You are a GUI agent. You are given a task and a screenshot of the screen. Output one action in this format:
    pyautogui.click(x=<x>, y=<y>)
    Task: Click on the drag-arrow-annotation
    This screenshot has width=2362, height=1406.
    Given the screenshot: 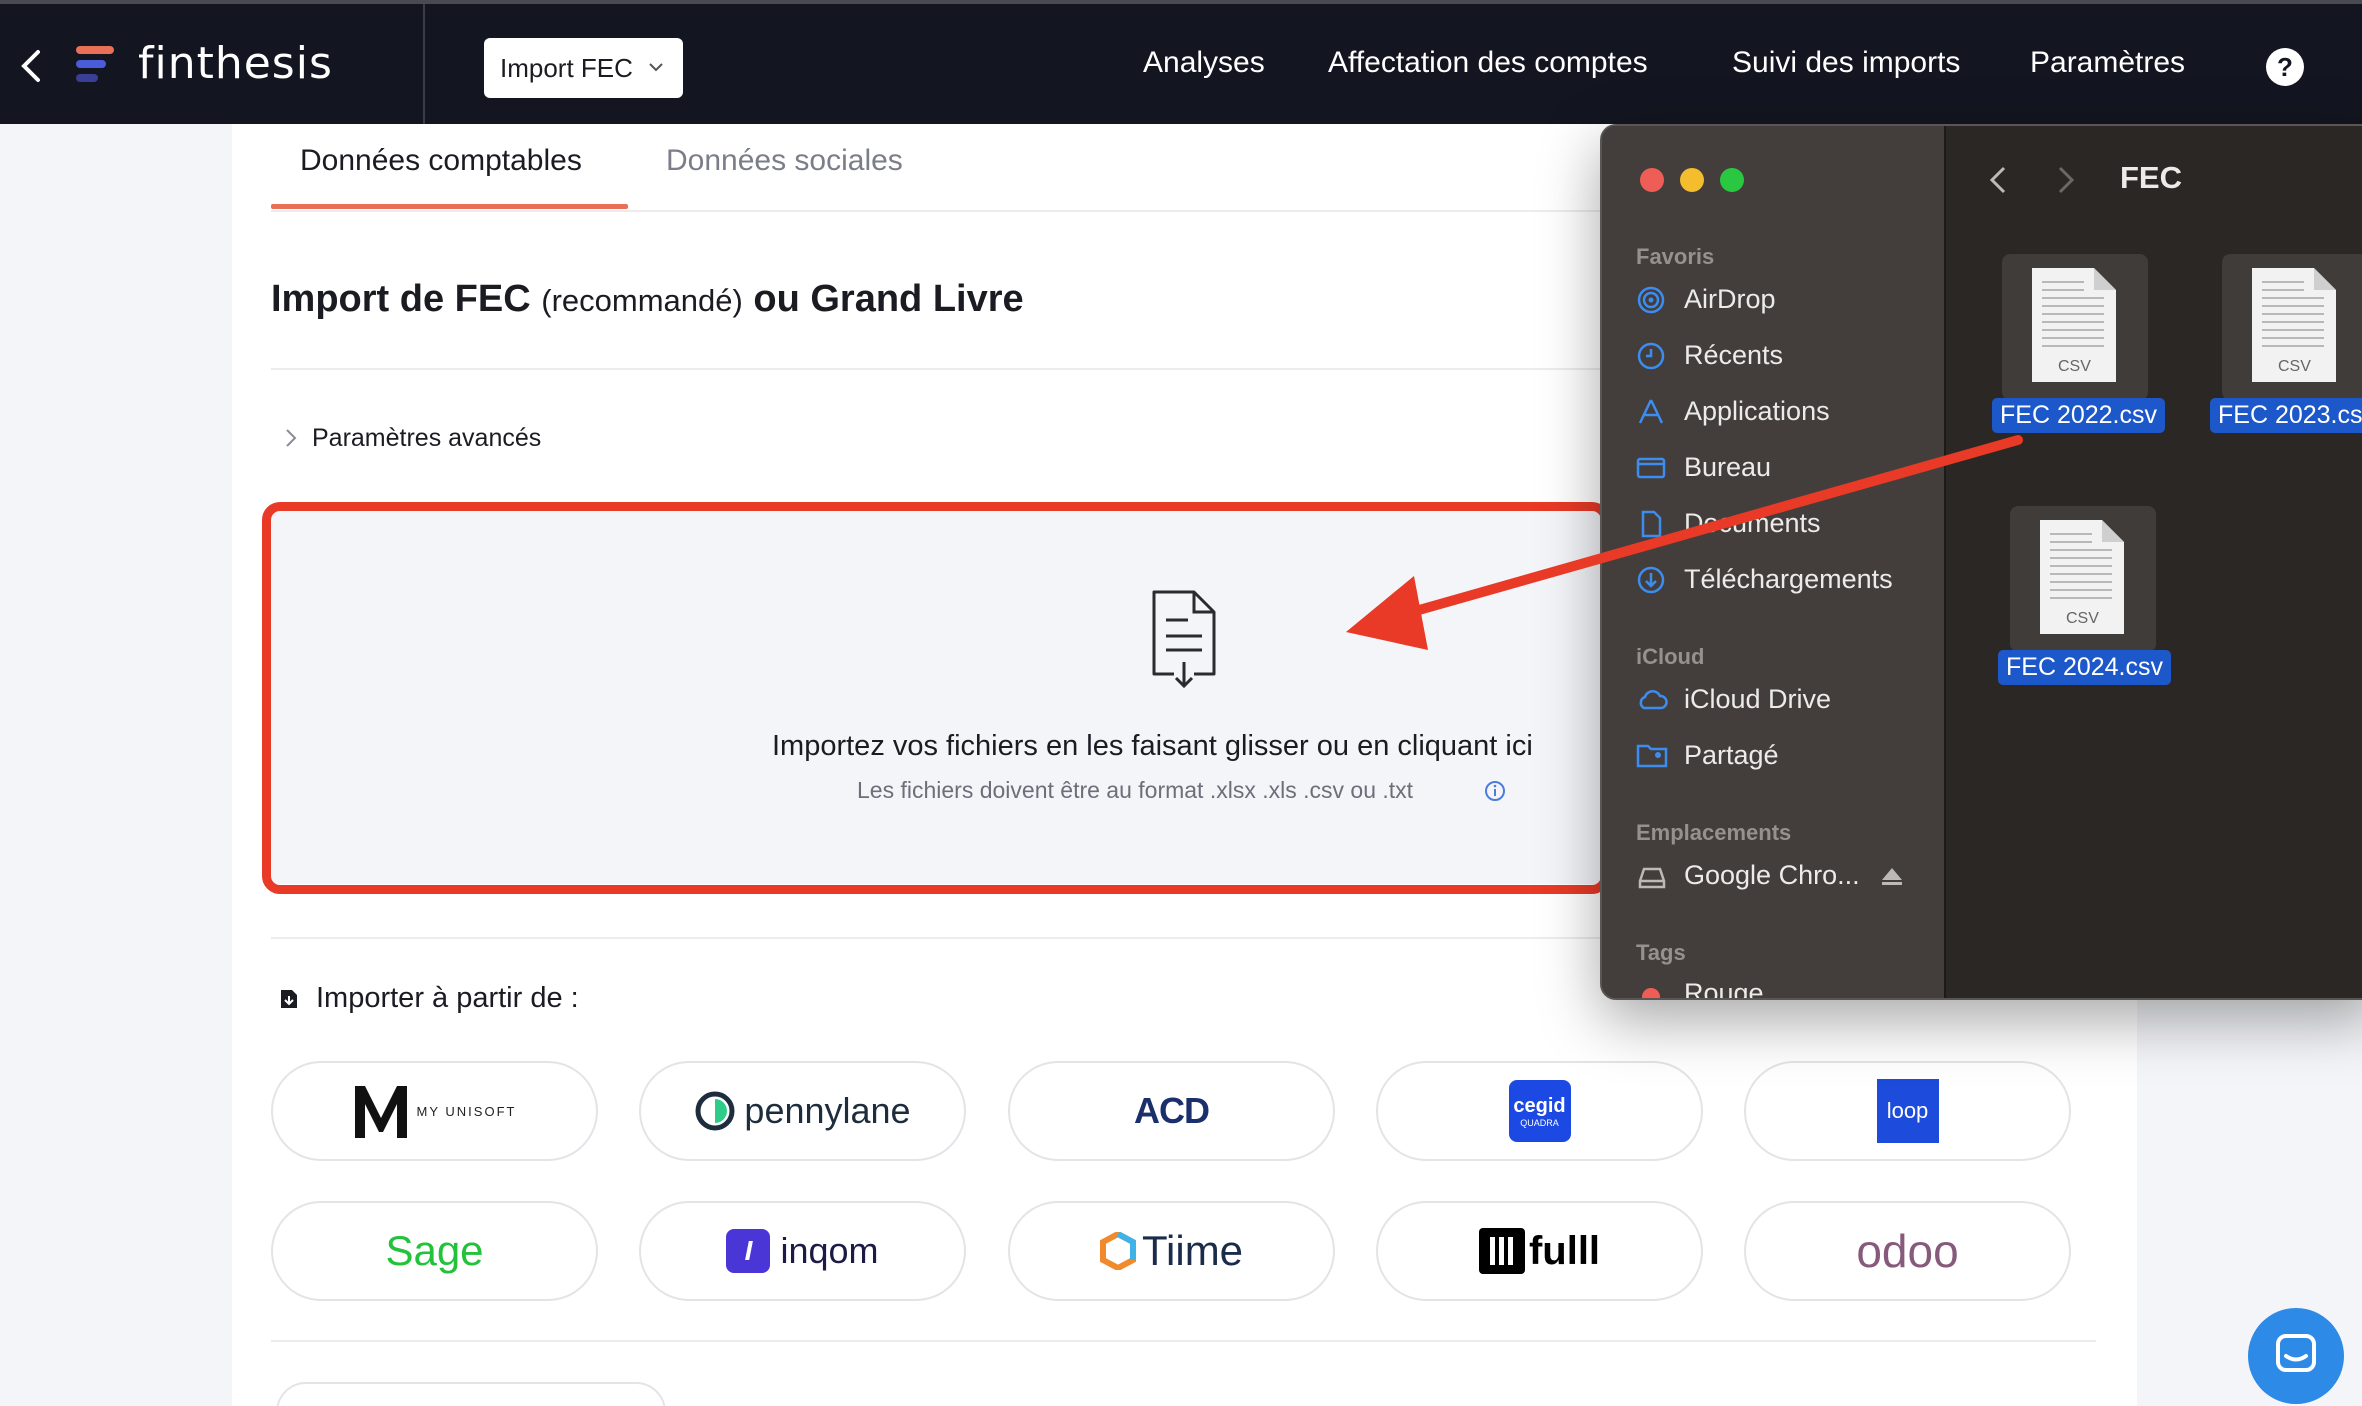 What is the action you would take?
    pyautogui.click(x=1684, y=542)
    